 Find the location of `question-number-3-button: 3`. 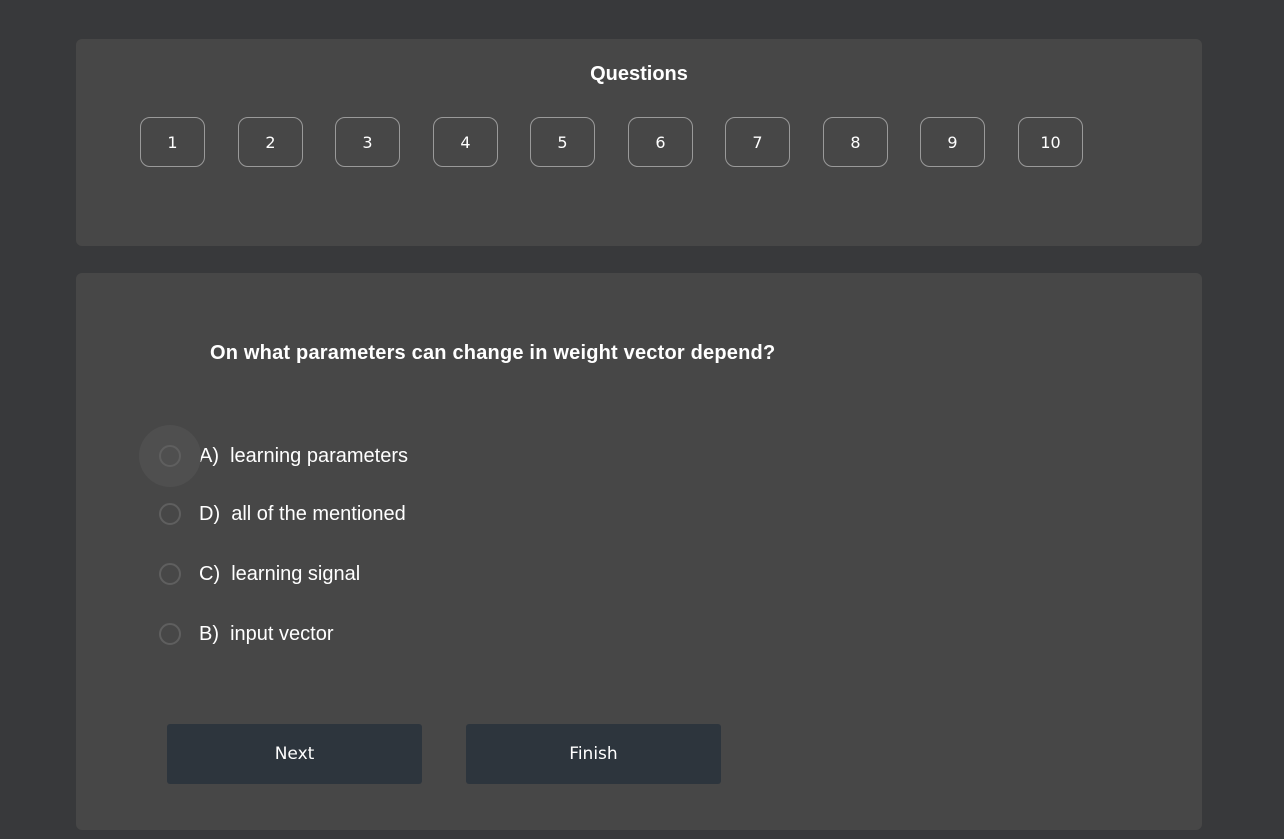

question-number-3-button: 3 is located at coordinates (367, 142).